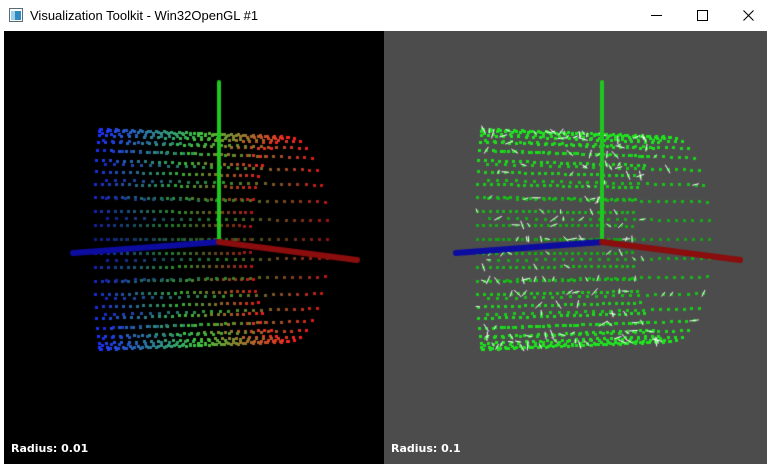  Describe the element at coordinates (50, 448) in the screenshot. I see `radius-label: Radius: 0.01` at that location.